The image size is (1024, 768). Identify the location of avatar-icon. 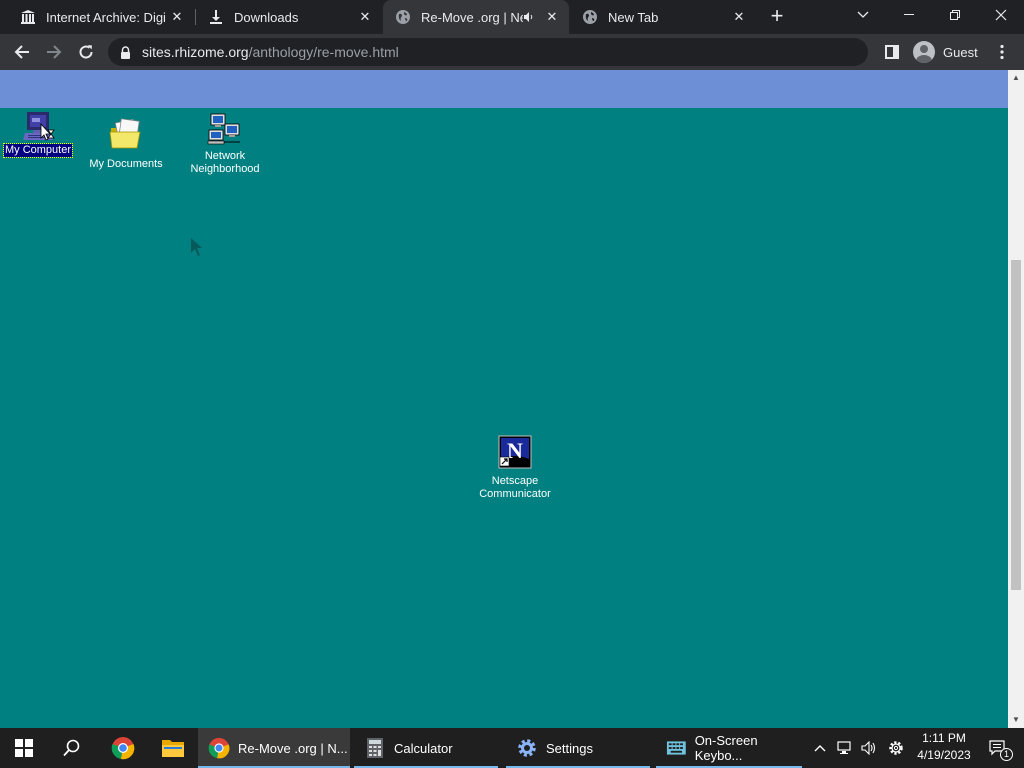
(924, 52).